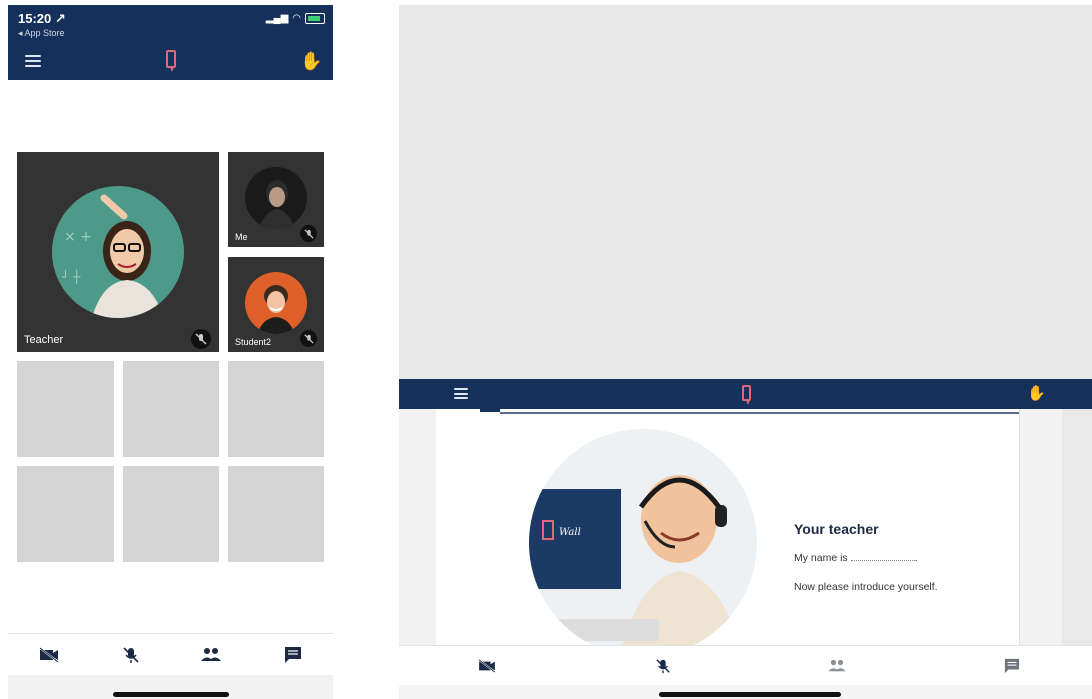 The width and height of the screenshot is (1092, 699). I want to click on status-icons: ▂▄▆ ◠, so click(295, 18).